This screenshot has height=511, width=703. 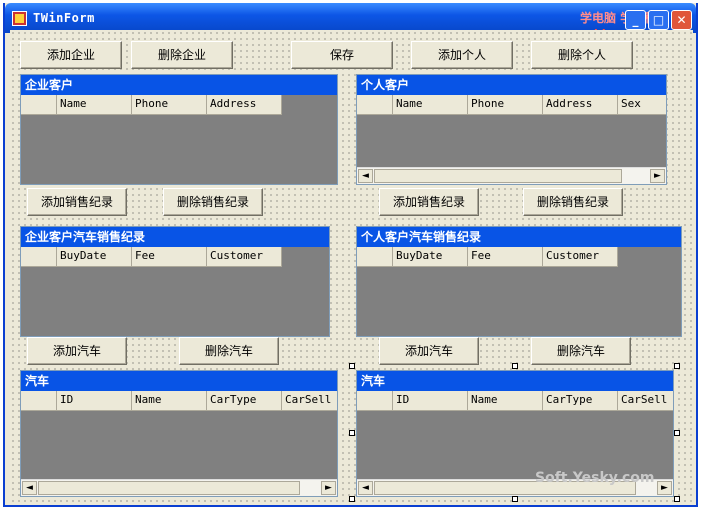 I want to click on minimize-button: _, so click(x=635, y=20).